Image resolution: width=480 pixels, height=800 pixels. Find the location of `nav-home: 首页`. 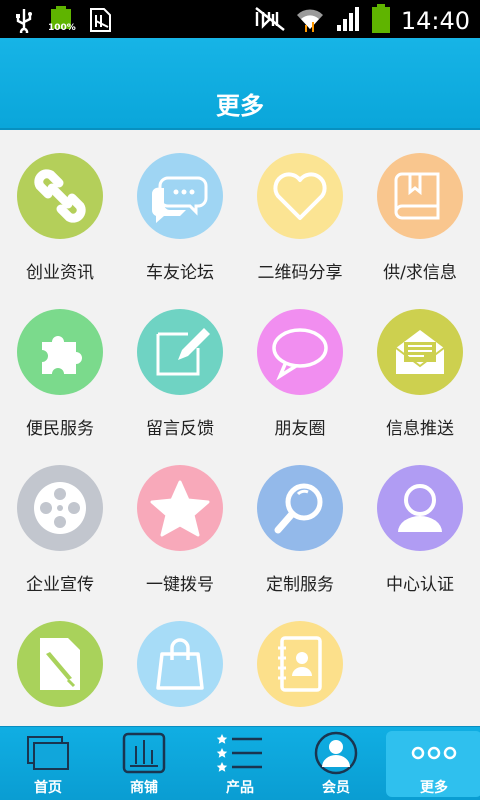

nav-home: 首页 is located at coordinates (48, 763).